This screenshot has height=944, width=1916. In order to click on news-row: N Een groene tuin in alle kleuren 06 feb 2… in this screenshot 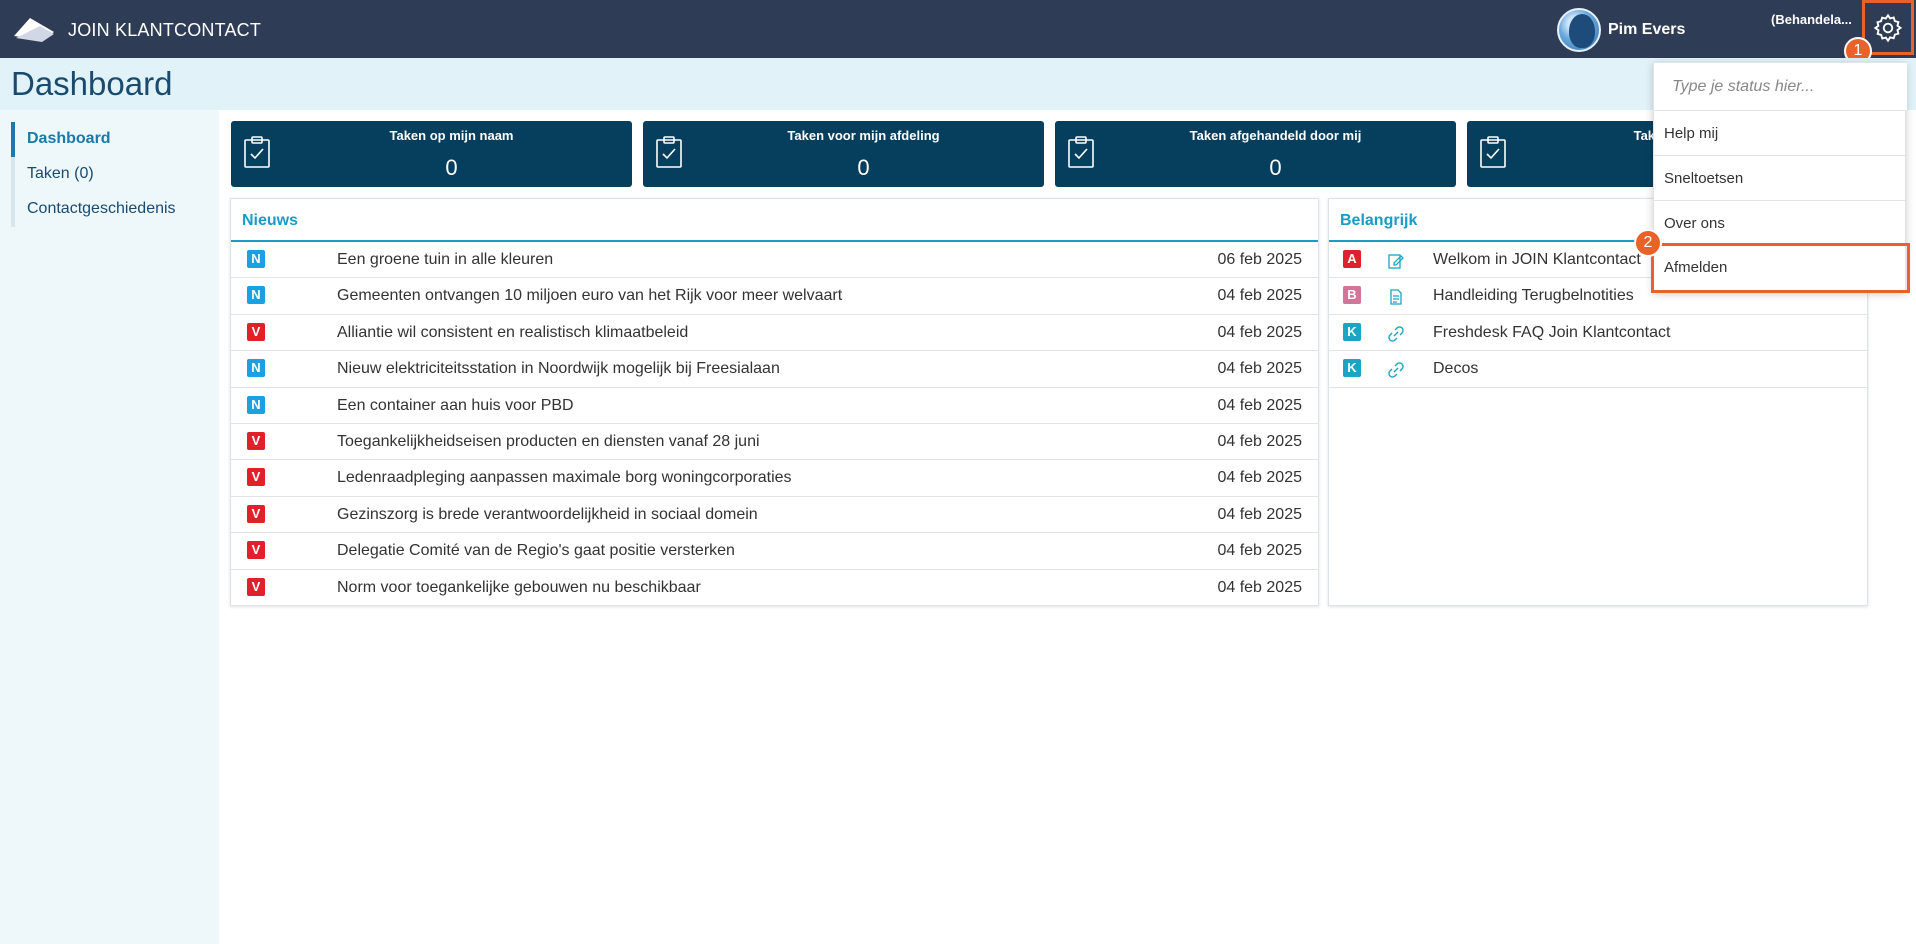, I will do `click(774, 260)`.